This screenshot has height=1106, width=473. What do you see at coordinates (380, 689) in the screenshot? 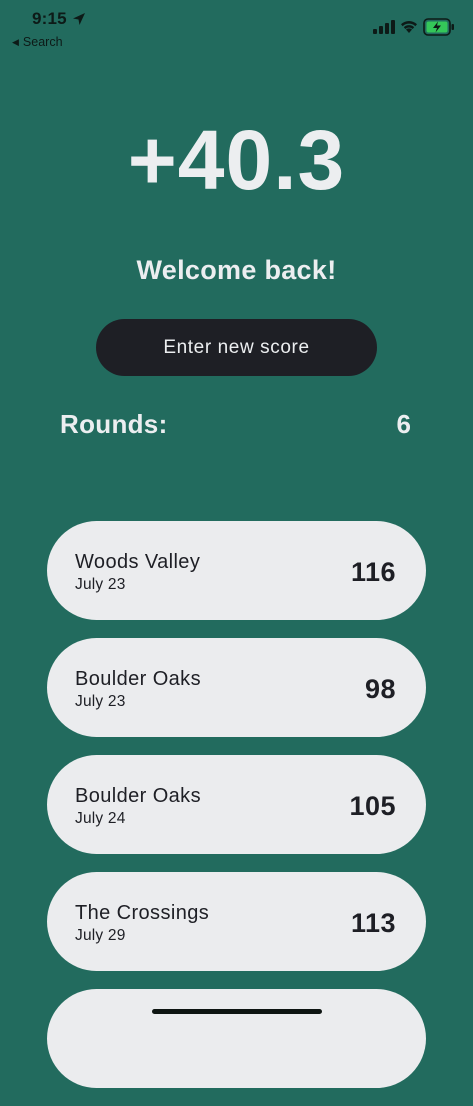
I see `round-score: 98` at bounding box center [380, 689].